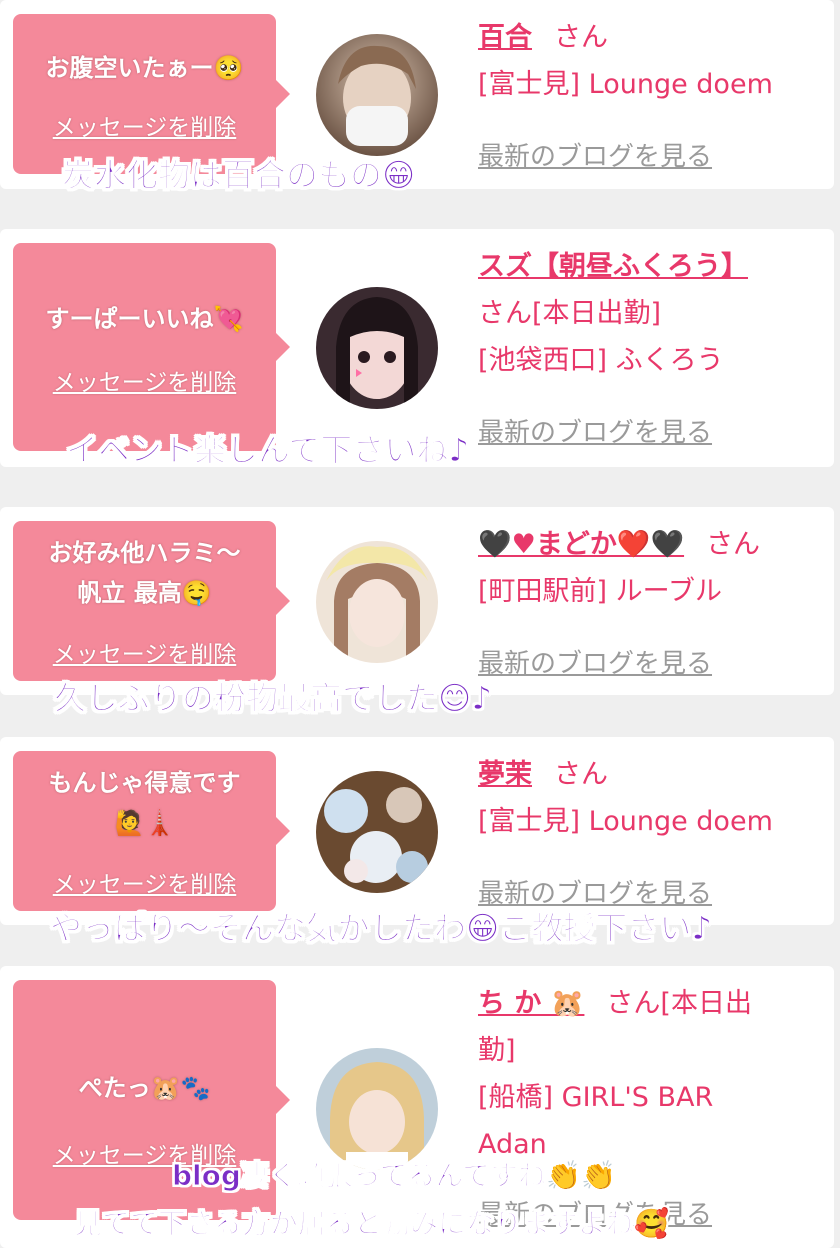  I want to click on shop-info: [池袋西口] ふくろう, so click(601, 360).